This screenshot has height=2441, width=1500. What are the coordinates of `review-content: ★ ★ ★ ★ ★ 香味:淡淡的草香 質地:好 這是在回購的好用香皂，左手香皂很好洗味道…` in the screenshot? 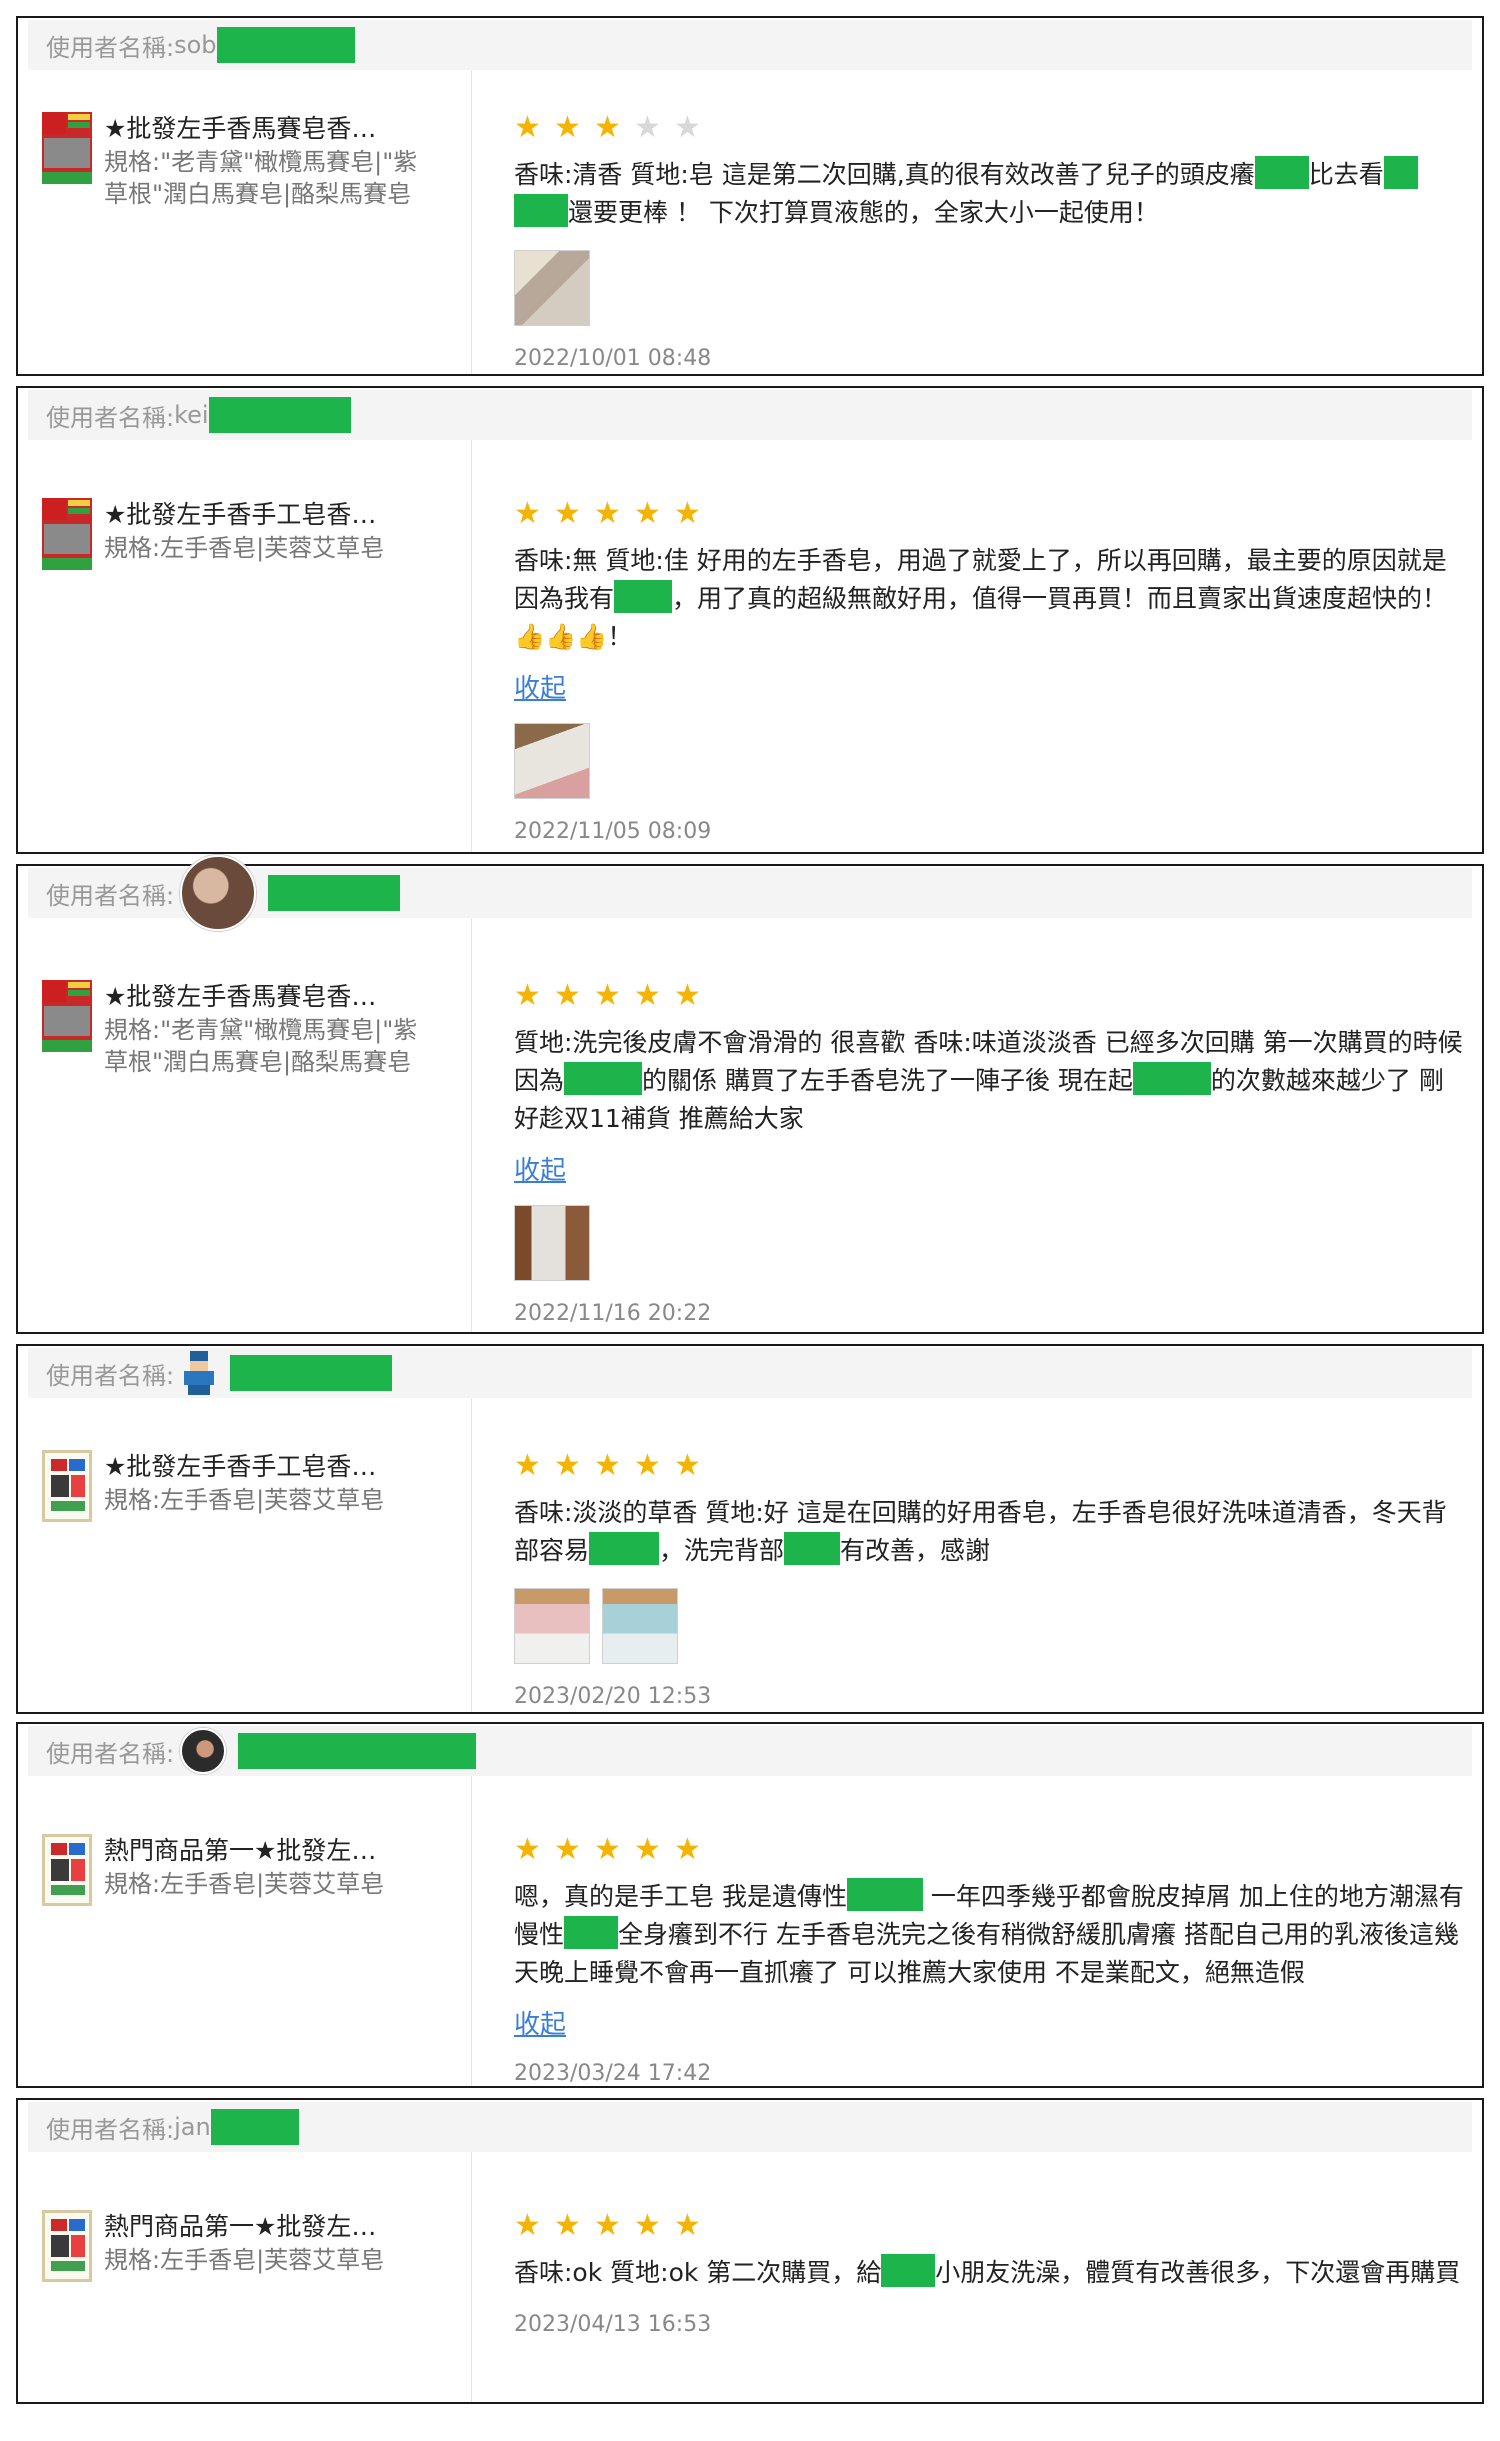 It's located at (990, 1579).